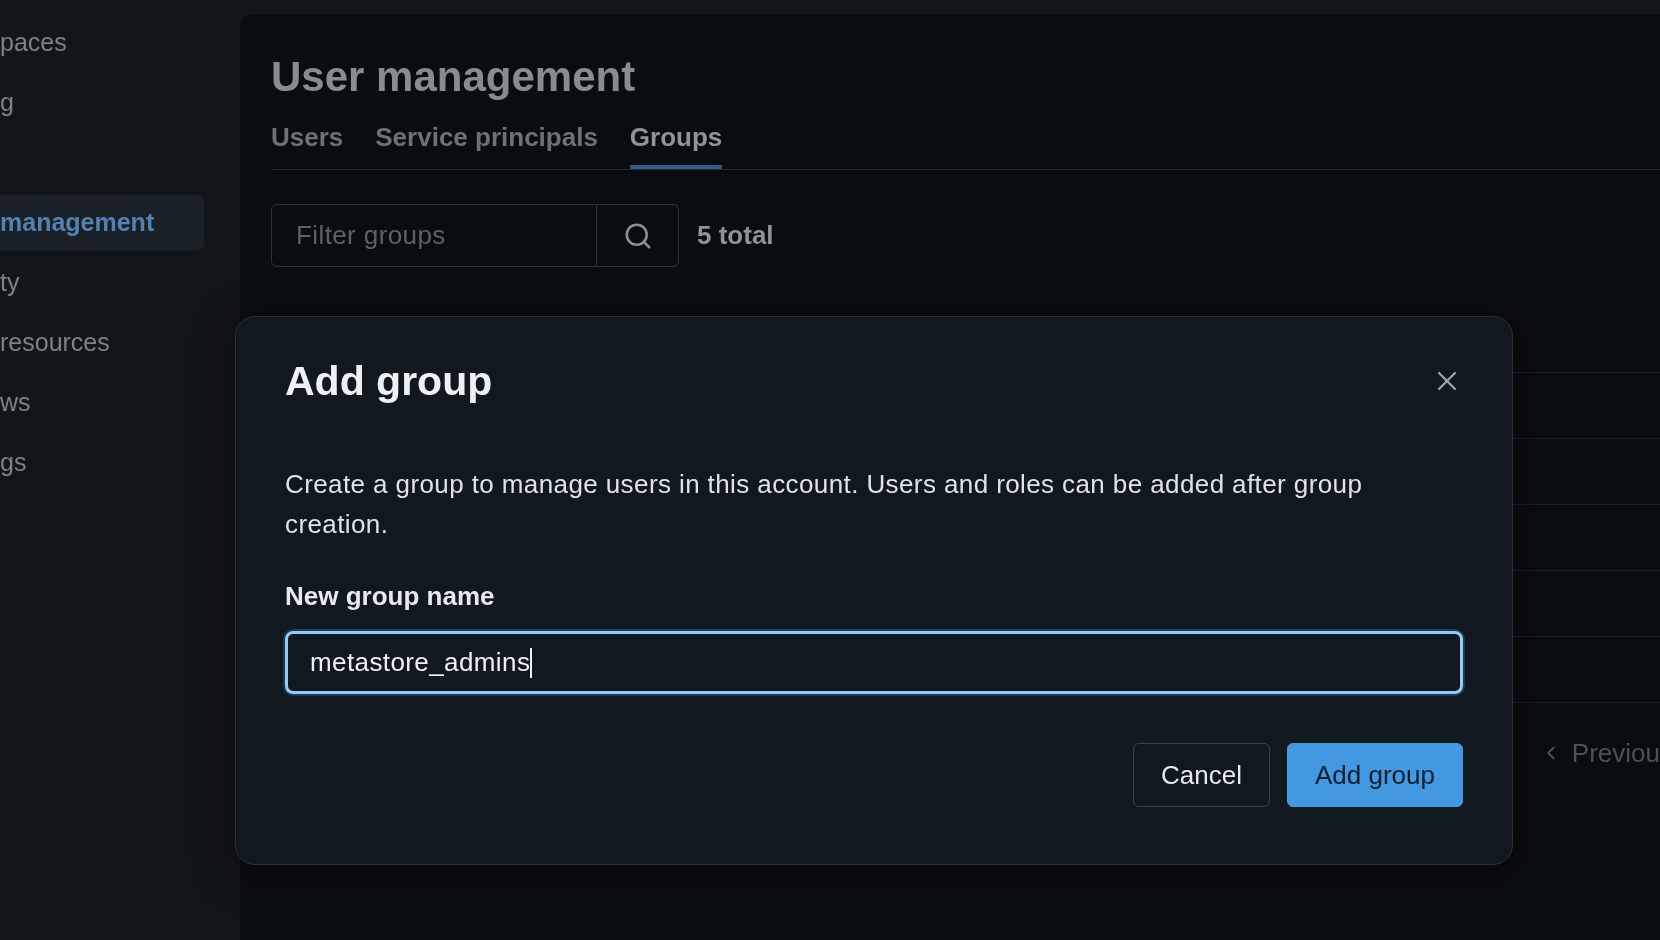  I want to click on tab: Service principals, so click(486, 145).